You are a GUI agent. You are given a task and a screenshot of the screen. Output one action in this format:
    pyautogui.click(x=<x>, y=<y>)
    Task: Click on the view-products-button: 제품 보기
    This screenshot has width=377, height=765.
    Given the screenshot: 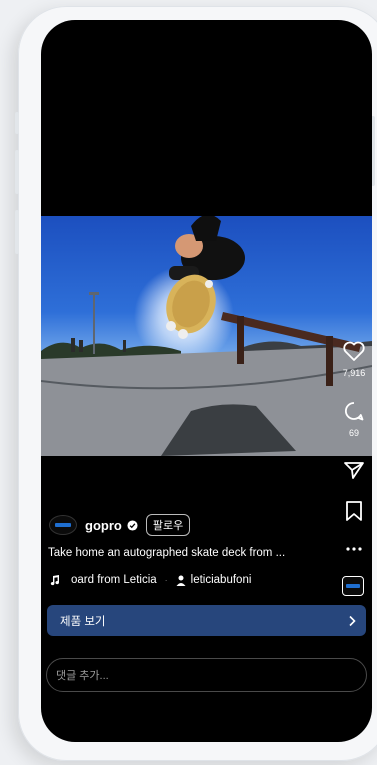 What is the action you would take?
    pyautogui.click(x=206, y=620)
    